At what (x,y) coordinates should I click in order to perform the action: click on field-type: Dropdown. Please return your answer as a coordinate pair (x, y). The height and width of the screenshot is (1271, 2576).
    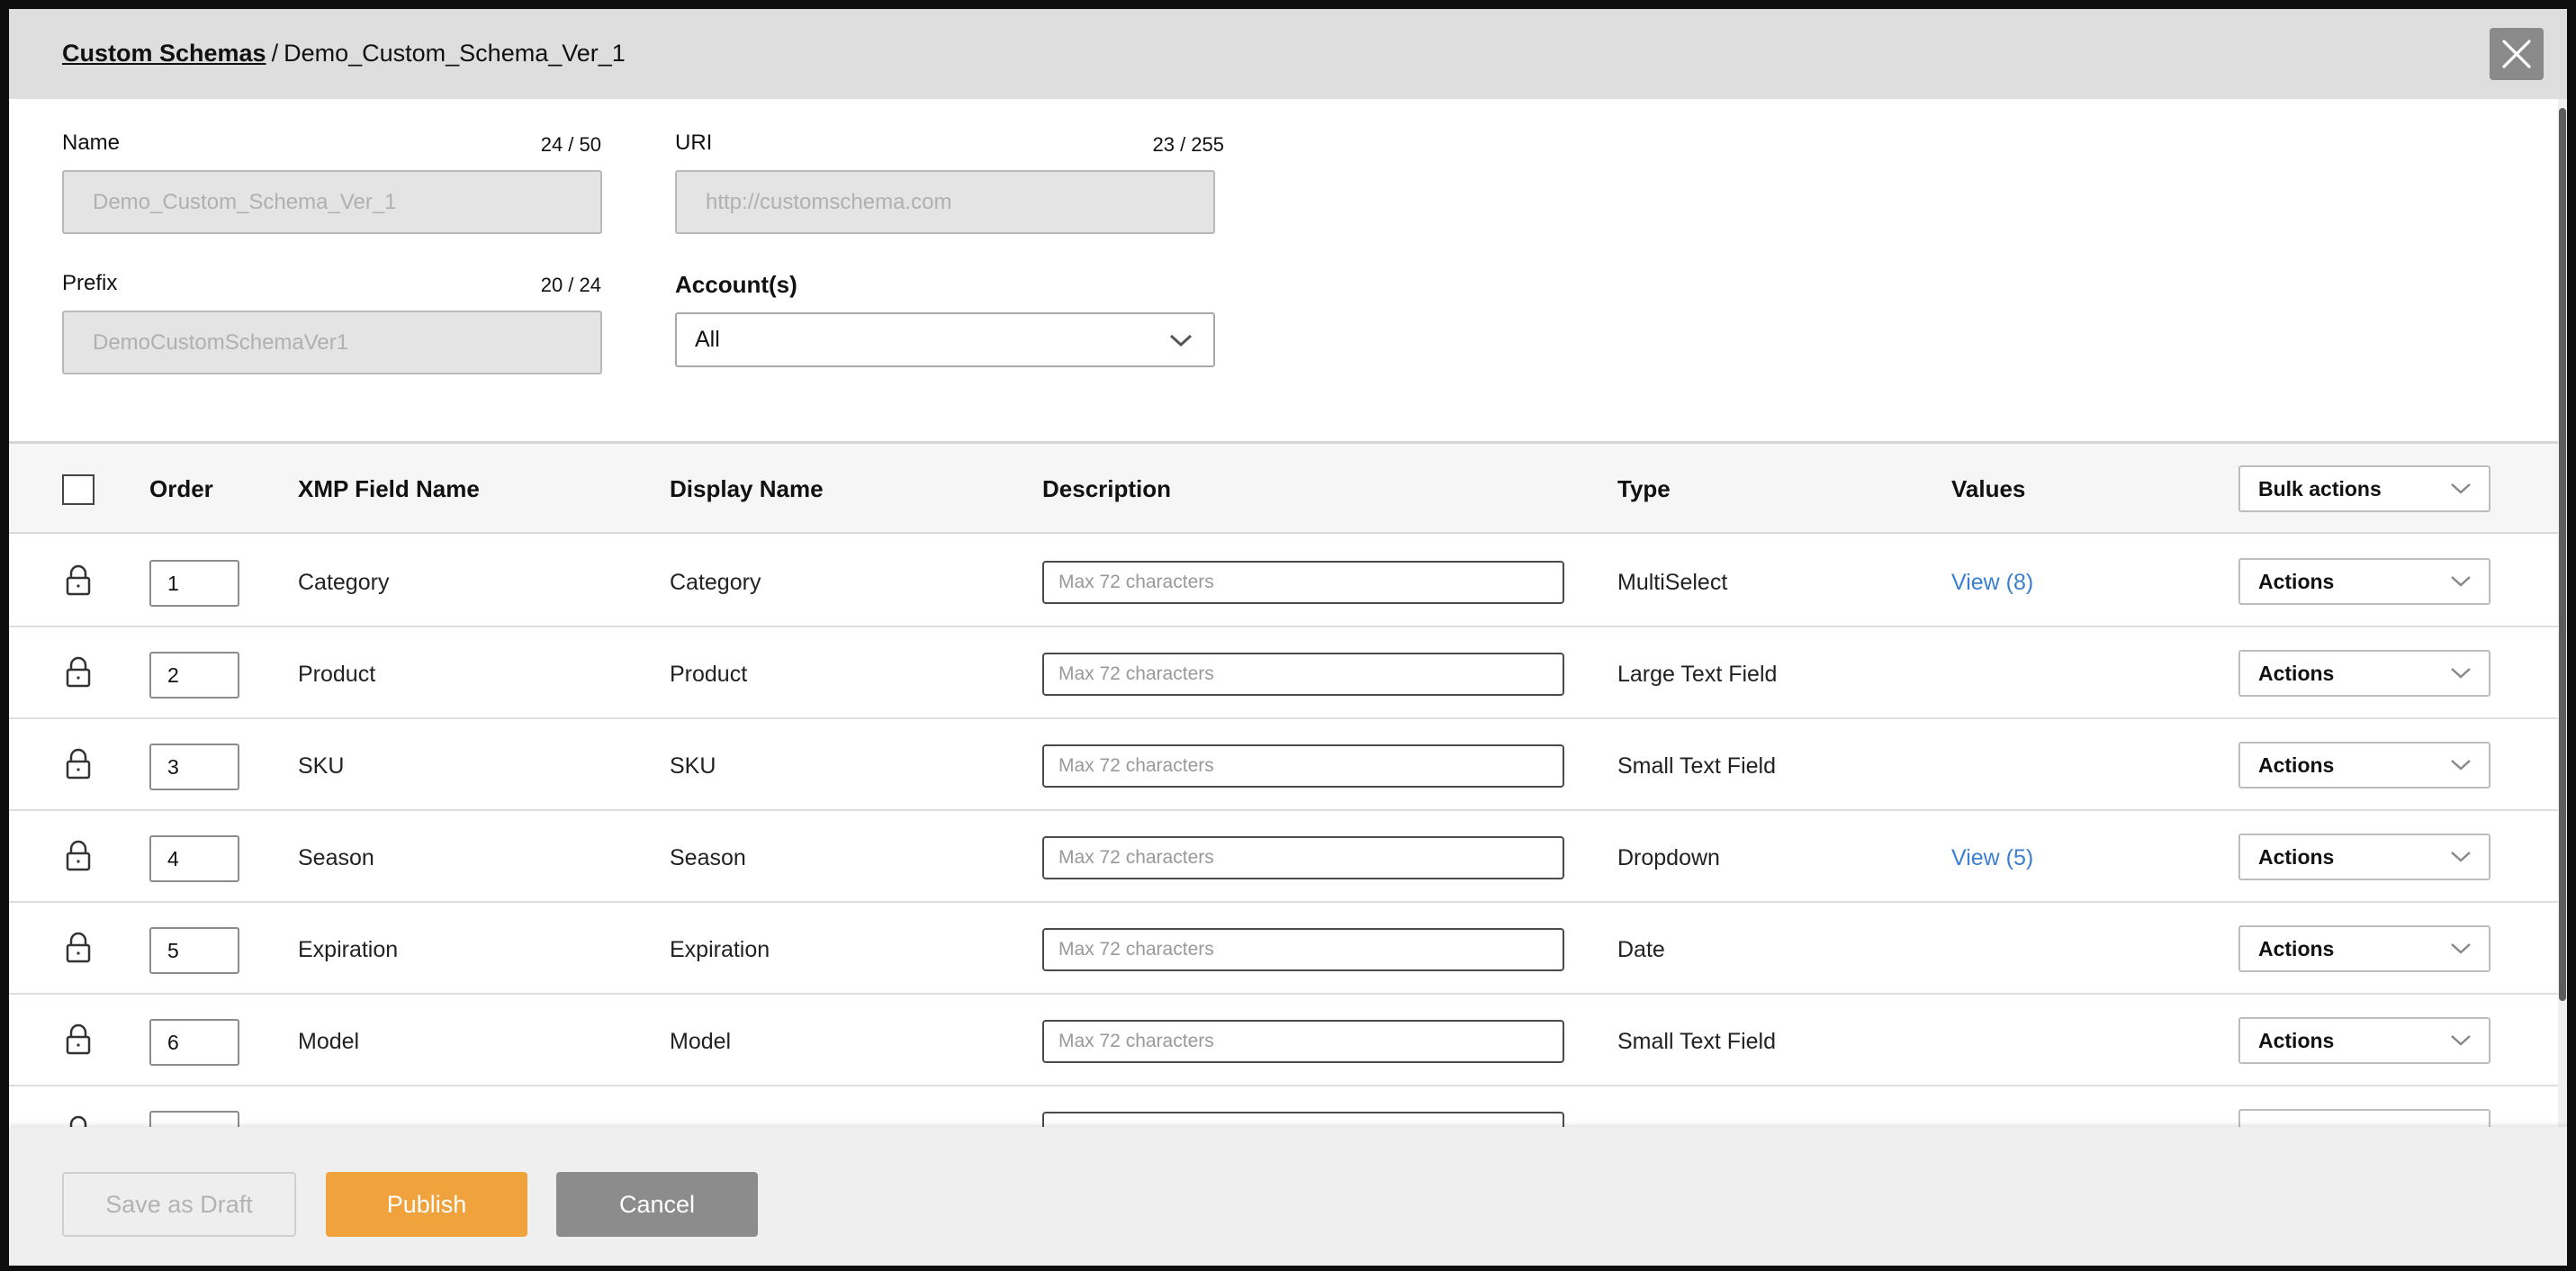
    Looking at the image, I should click on (1668, 857).